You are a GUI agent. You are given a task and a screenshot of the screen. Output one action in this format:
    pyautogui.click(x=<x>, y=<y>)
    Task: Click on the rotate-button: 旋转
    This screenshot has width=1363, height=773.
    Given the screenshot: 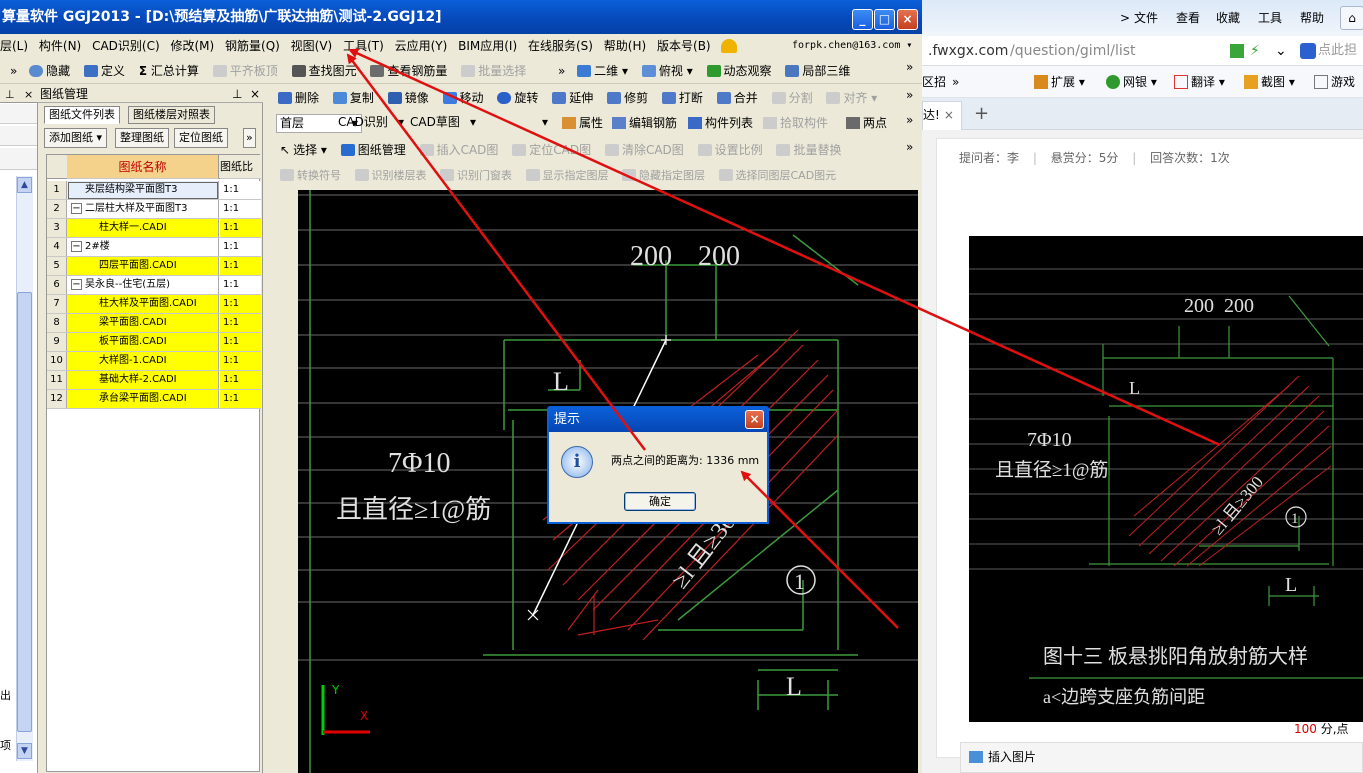 What is the action you would take?
    pyautogui.click(x=517, y=98)
    